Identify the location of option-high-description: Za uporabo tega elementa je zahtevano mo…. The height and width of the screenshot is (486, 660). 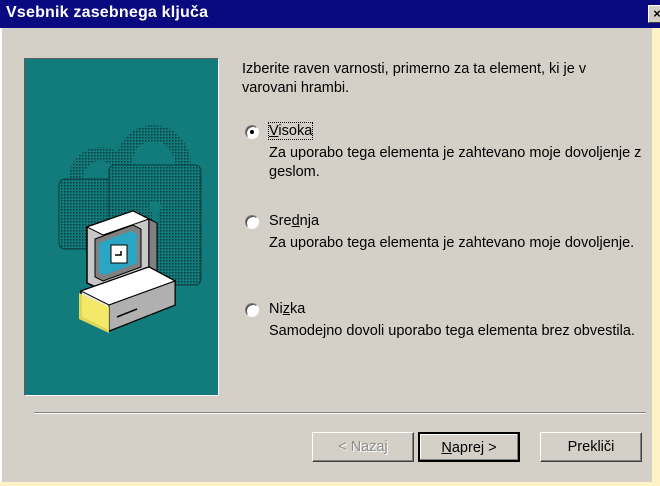
(455, 162).